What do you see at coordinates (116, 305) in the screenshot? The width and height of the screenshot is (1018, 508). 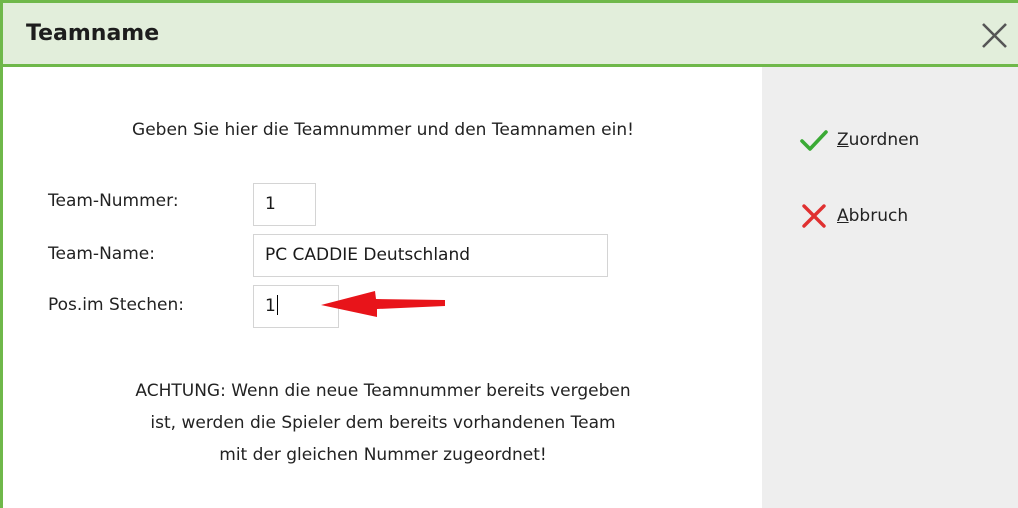 I see `tiebreak-position-label: Pos.im Stechen:` at bounding box center [116, 305].